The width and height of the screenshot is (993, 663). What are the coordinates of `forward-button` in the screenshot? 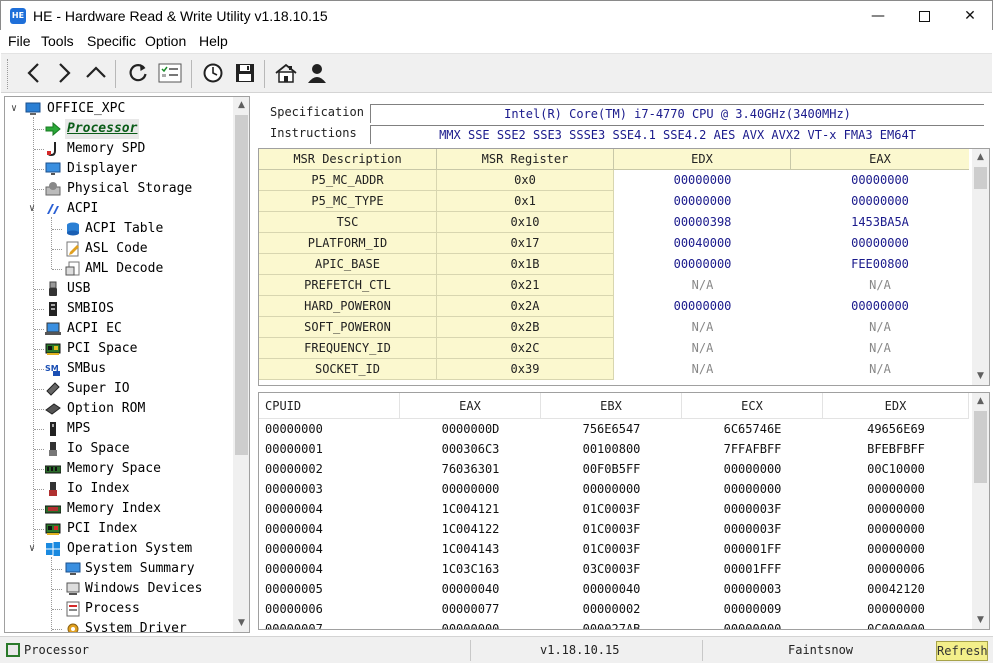 It's located at (64, 73).